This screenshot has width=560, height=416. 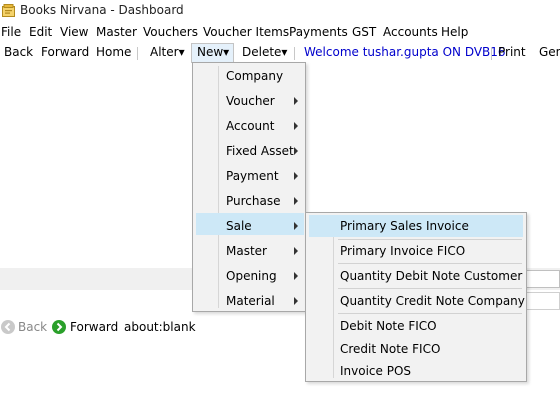 What do you see at coordinates (18, 52) in the screenshot?
I see `toolbar-back-button: Back` at bounding box center [18, 52].